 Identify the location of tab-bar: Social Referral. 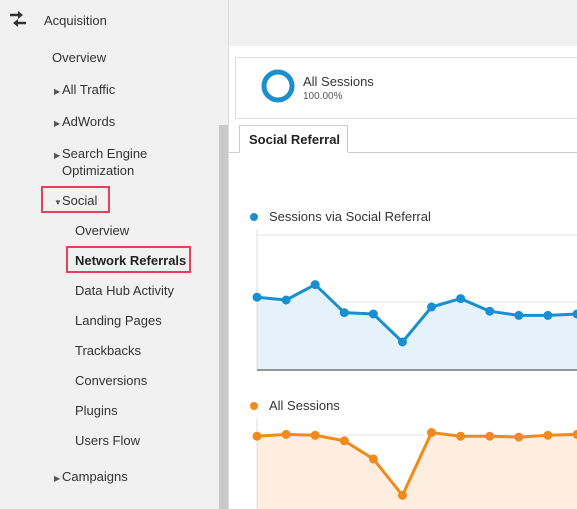
(403, 139).